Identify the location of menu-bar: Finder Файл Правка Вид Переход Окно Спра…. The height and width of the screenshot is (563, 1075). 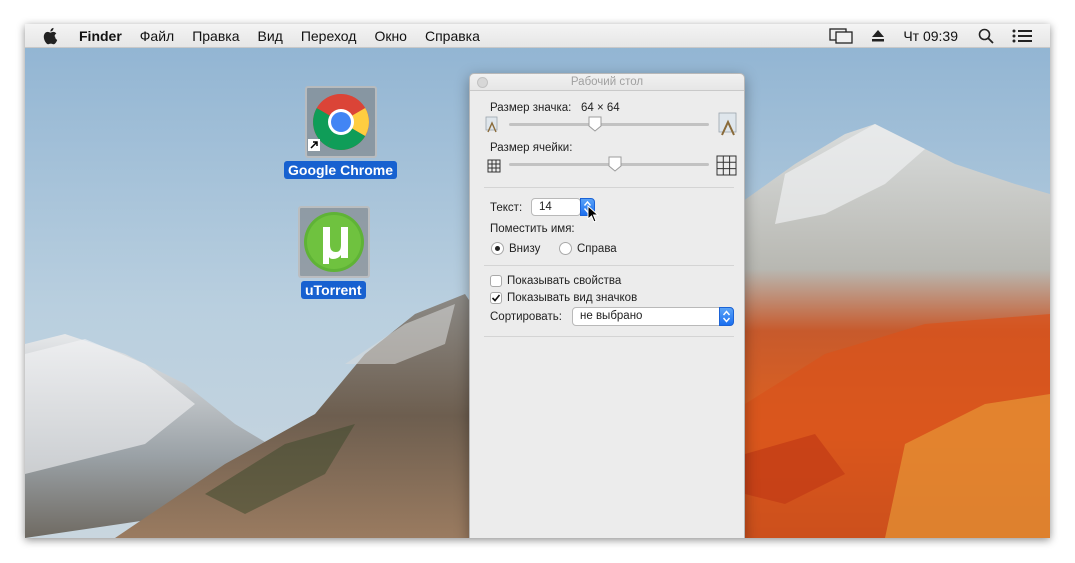
(537, 36).